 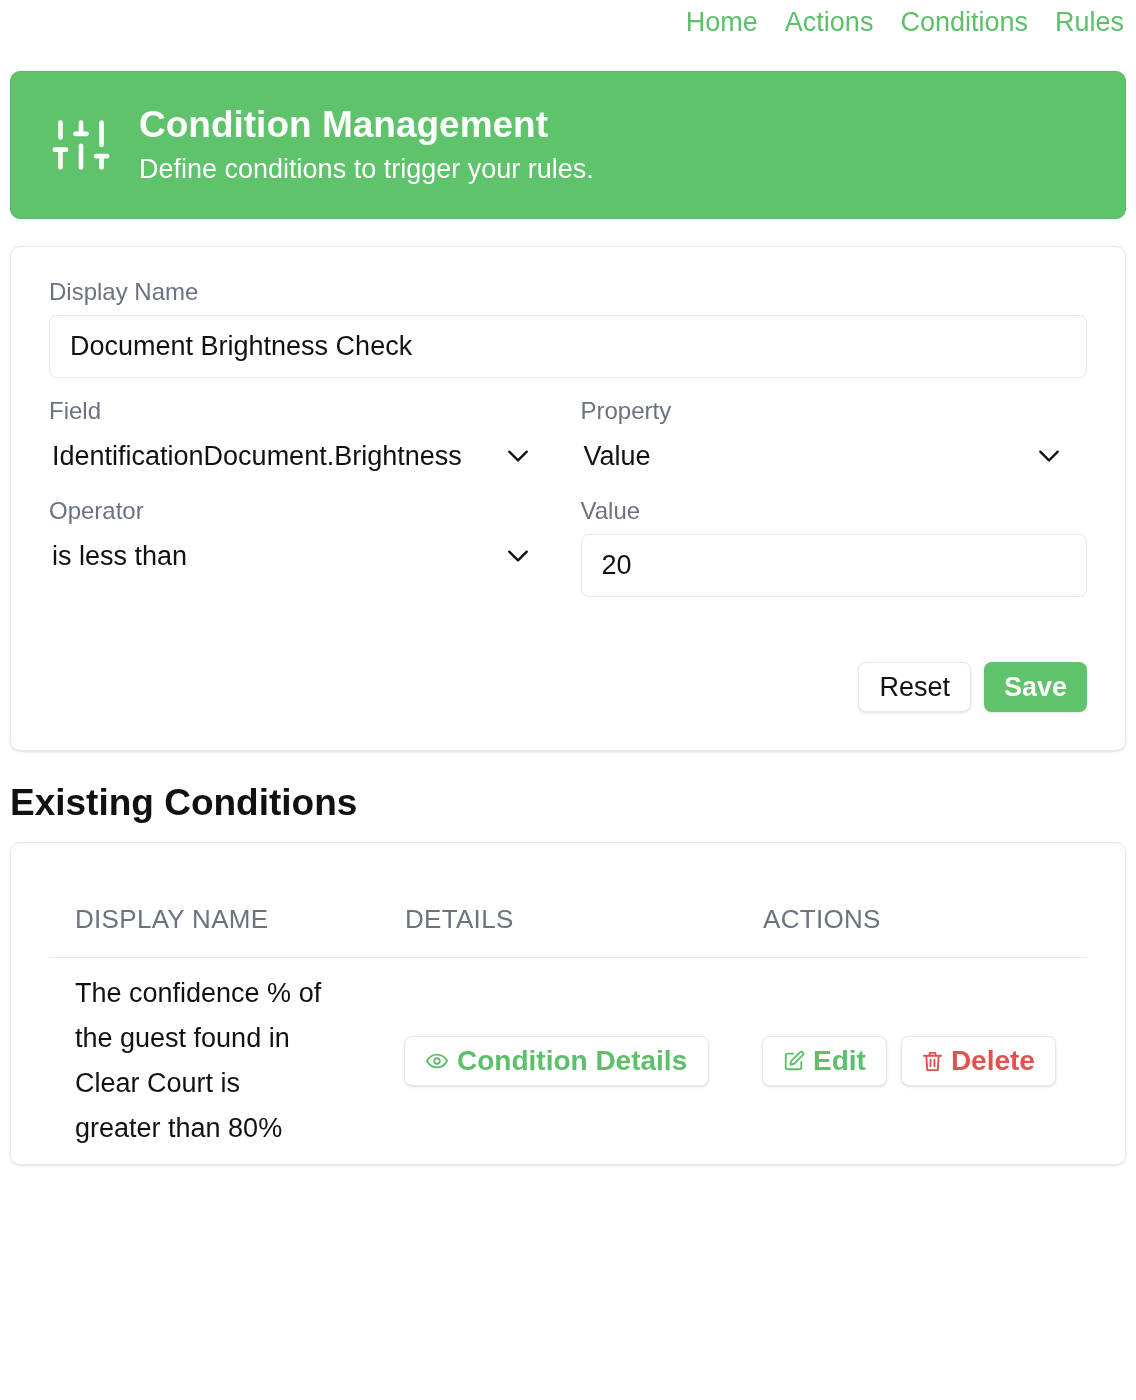 What do you see at coordinates (932, 1061) in the screenshot?
I see `trash-icon` at bounding box center [932, 1061].